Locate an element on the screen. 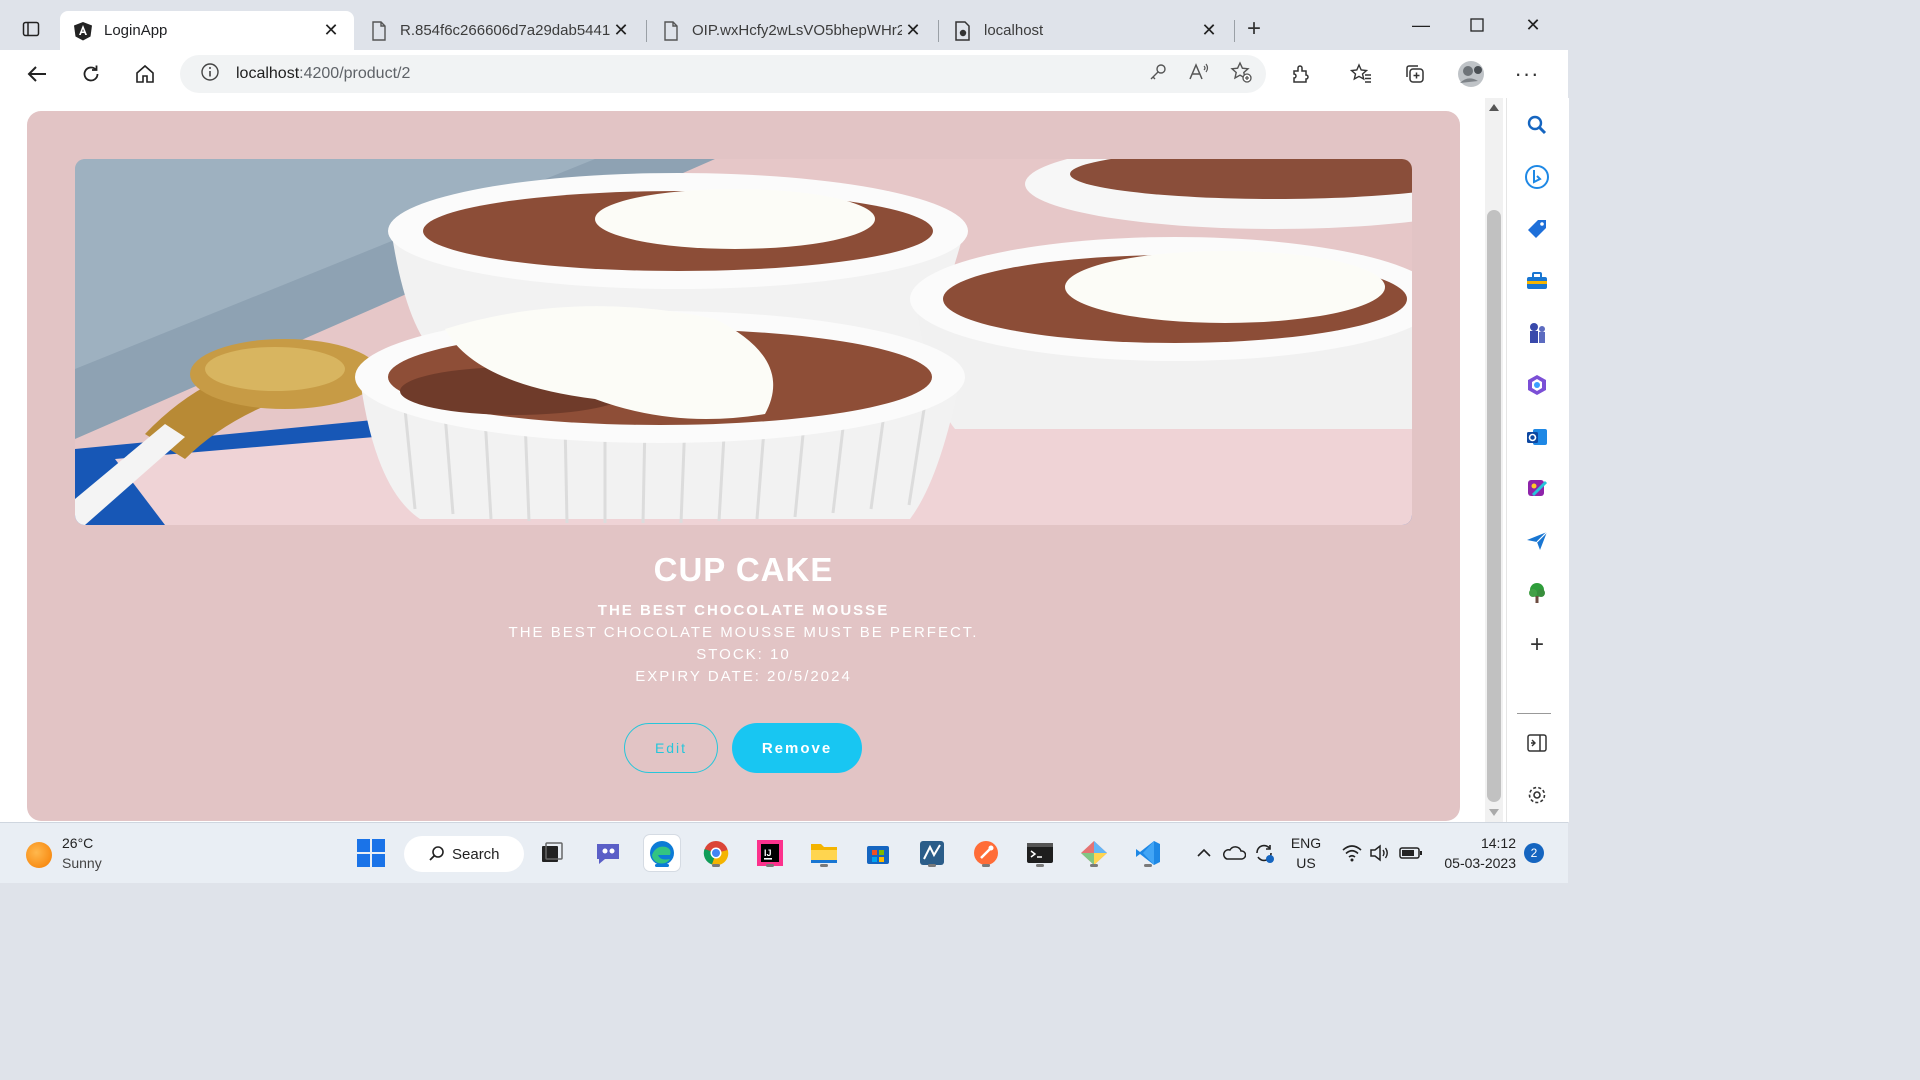 The width and height of the screenshot is (1920, 1080). tab-image-1: R.854f6c266606d7a29dab544115 ✕ is located at coordinates (500, 30).